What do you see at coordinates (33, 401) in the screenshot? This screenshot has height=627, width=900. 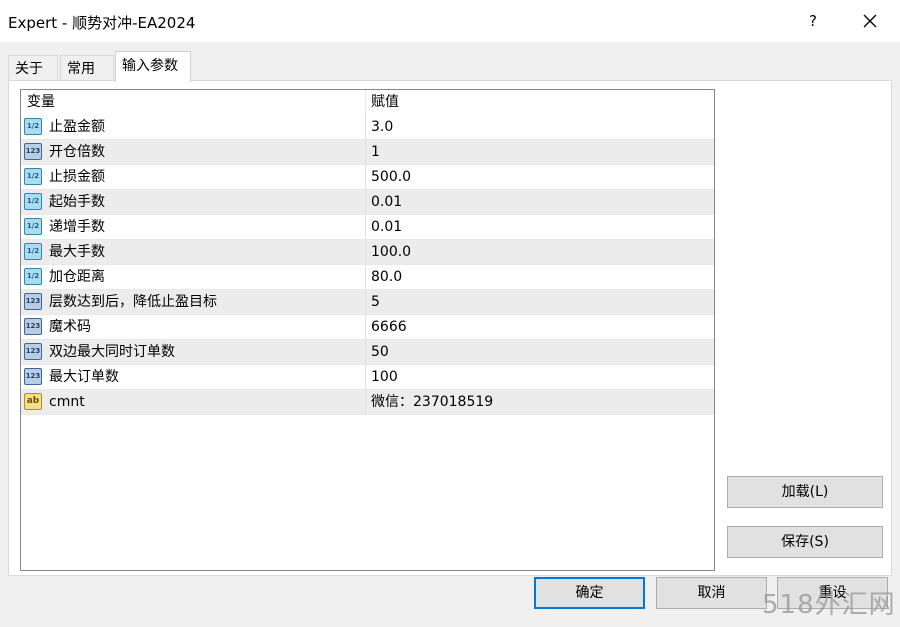 I see `string-type-icon: ab` at bounding box center [33, 401].